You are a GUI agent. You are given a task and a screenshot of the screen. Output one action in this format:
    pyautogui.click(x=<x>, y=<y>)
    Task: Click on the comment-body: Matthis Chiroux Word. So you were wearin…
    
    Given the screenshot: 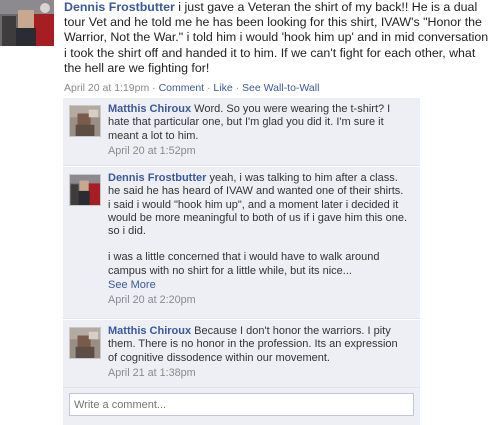 What is the action you would take?
    pyautogui.click(x=258, y=130)
    